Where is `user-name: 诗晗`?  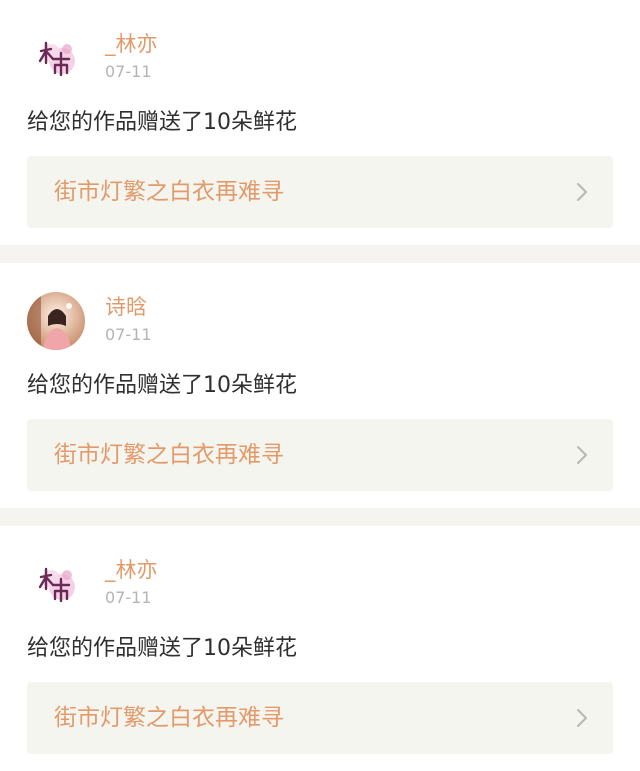 user-name: 诗晗 is located at coordinates (126, 307).